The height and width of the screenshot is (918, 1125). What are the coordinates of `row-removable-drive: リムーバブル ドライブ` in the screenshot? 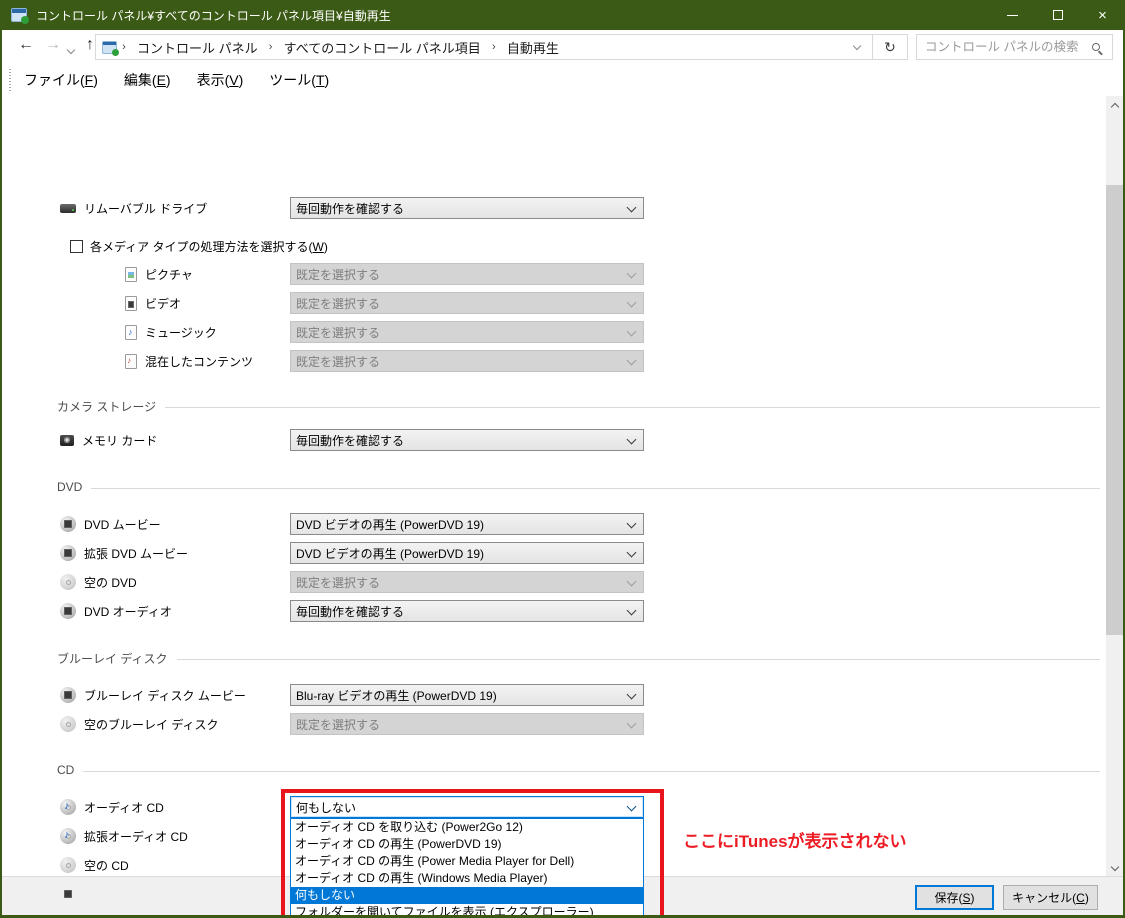 It's located at (133, 208).